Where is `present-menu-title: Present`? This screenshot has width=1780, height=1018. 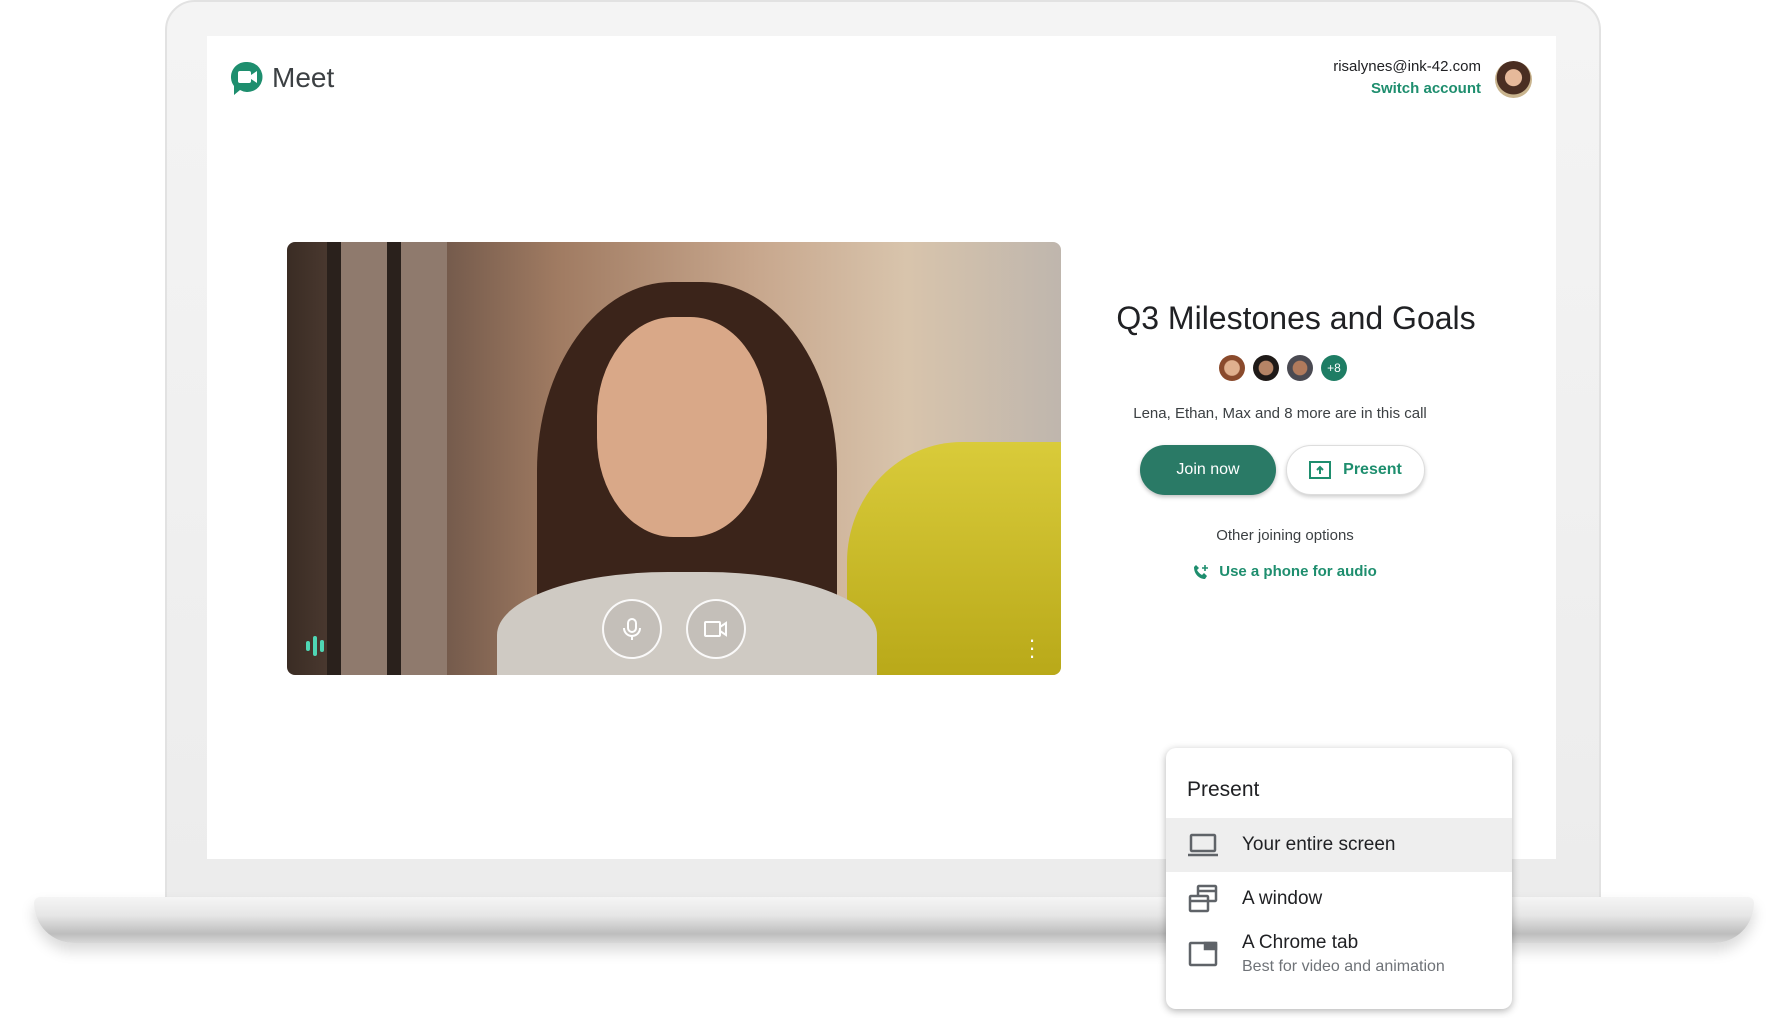
present-menu-title: Present is located at coordinates (1223, 789).